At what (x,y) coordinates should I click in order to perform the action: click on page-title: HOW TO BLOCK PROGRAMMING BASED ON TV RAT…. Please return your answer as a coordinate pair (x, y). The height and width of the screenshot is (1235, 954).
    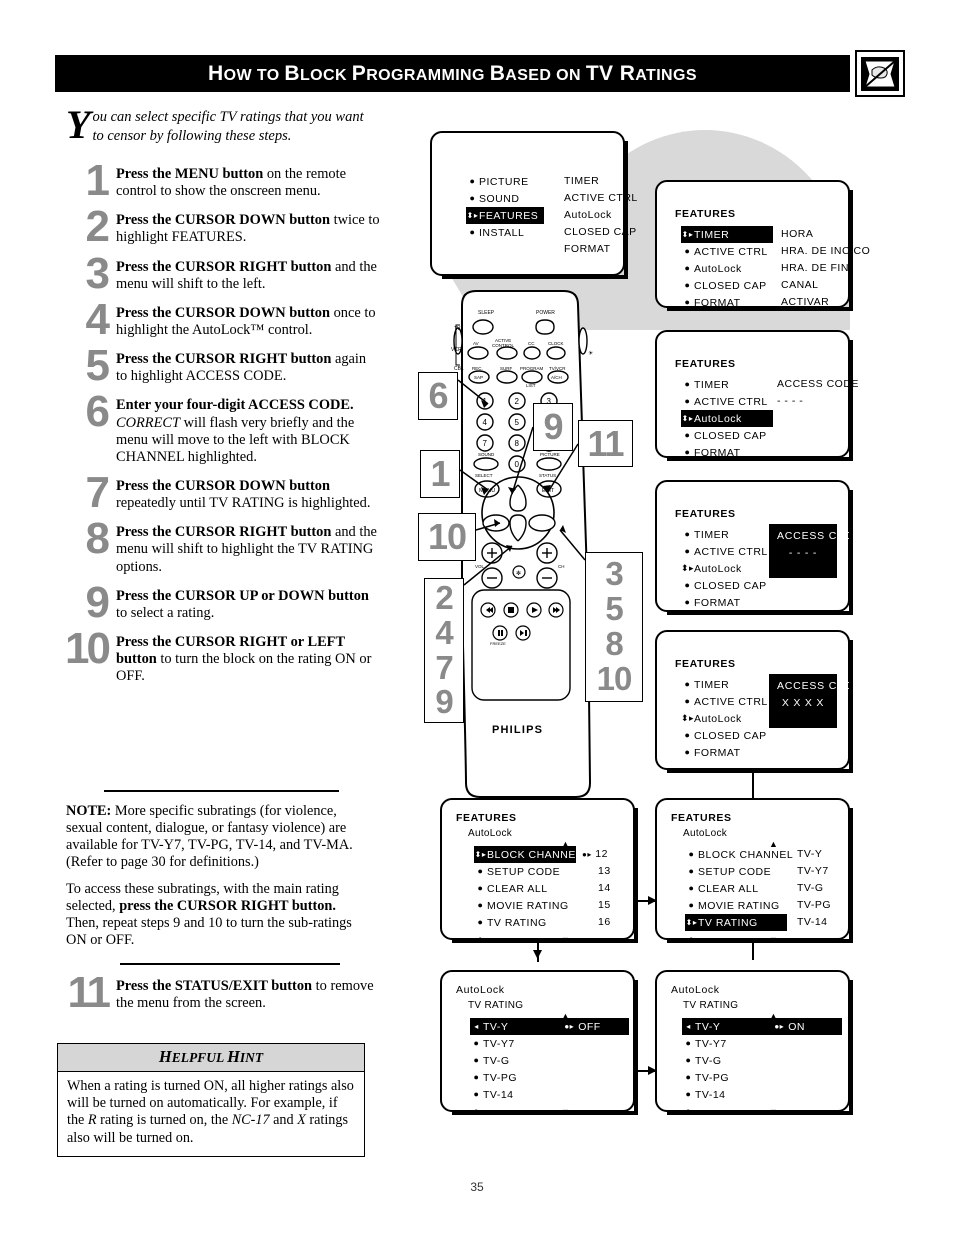
    Looking at the image, I should click on (452, 73).